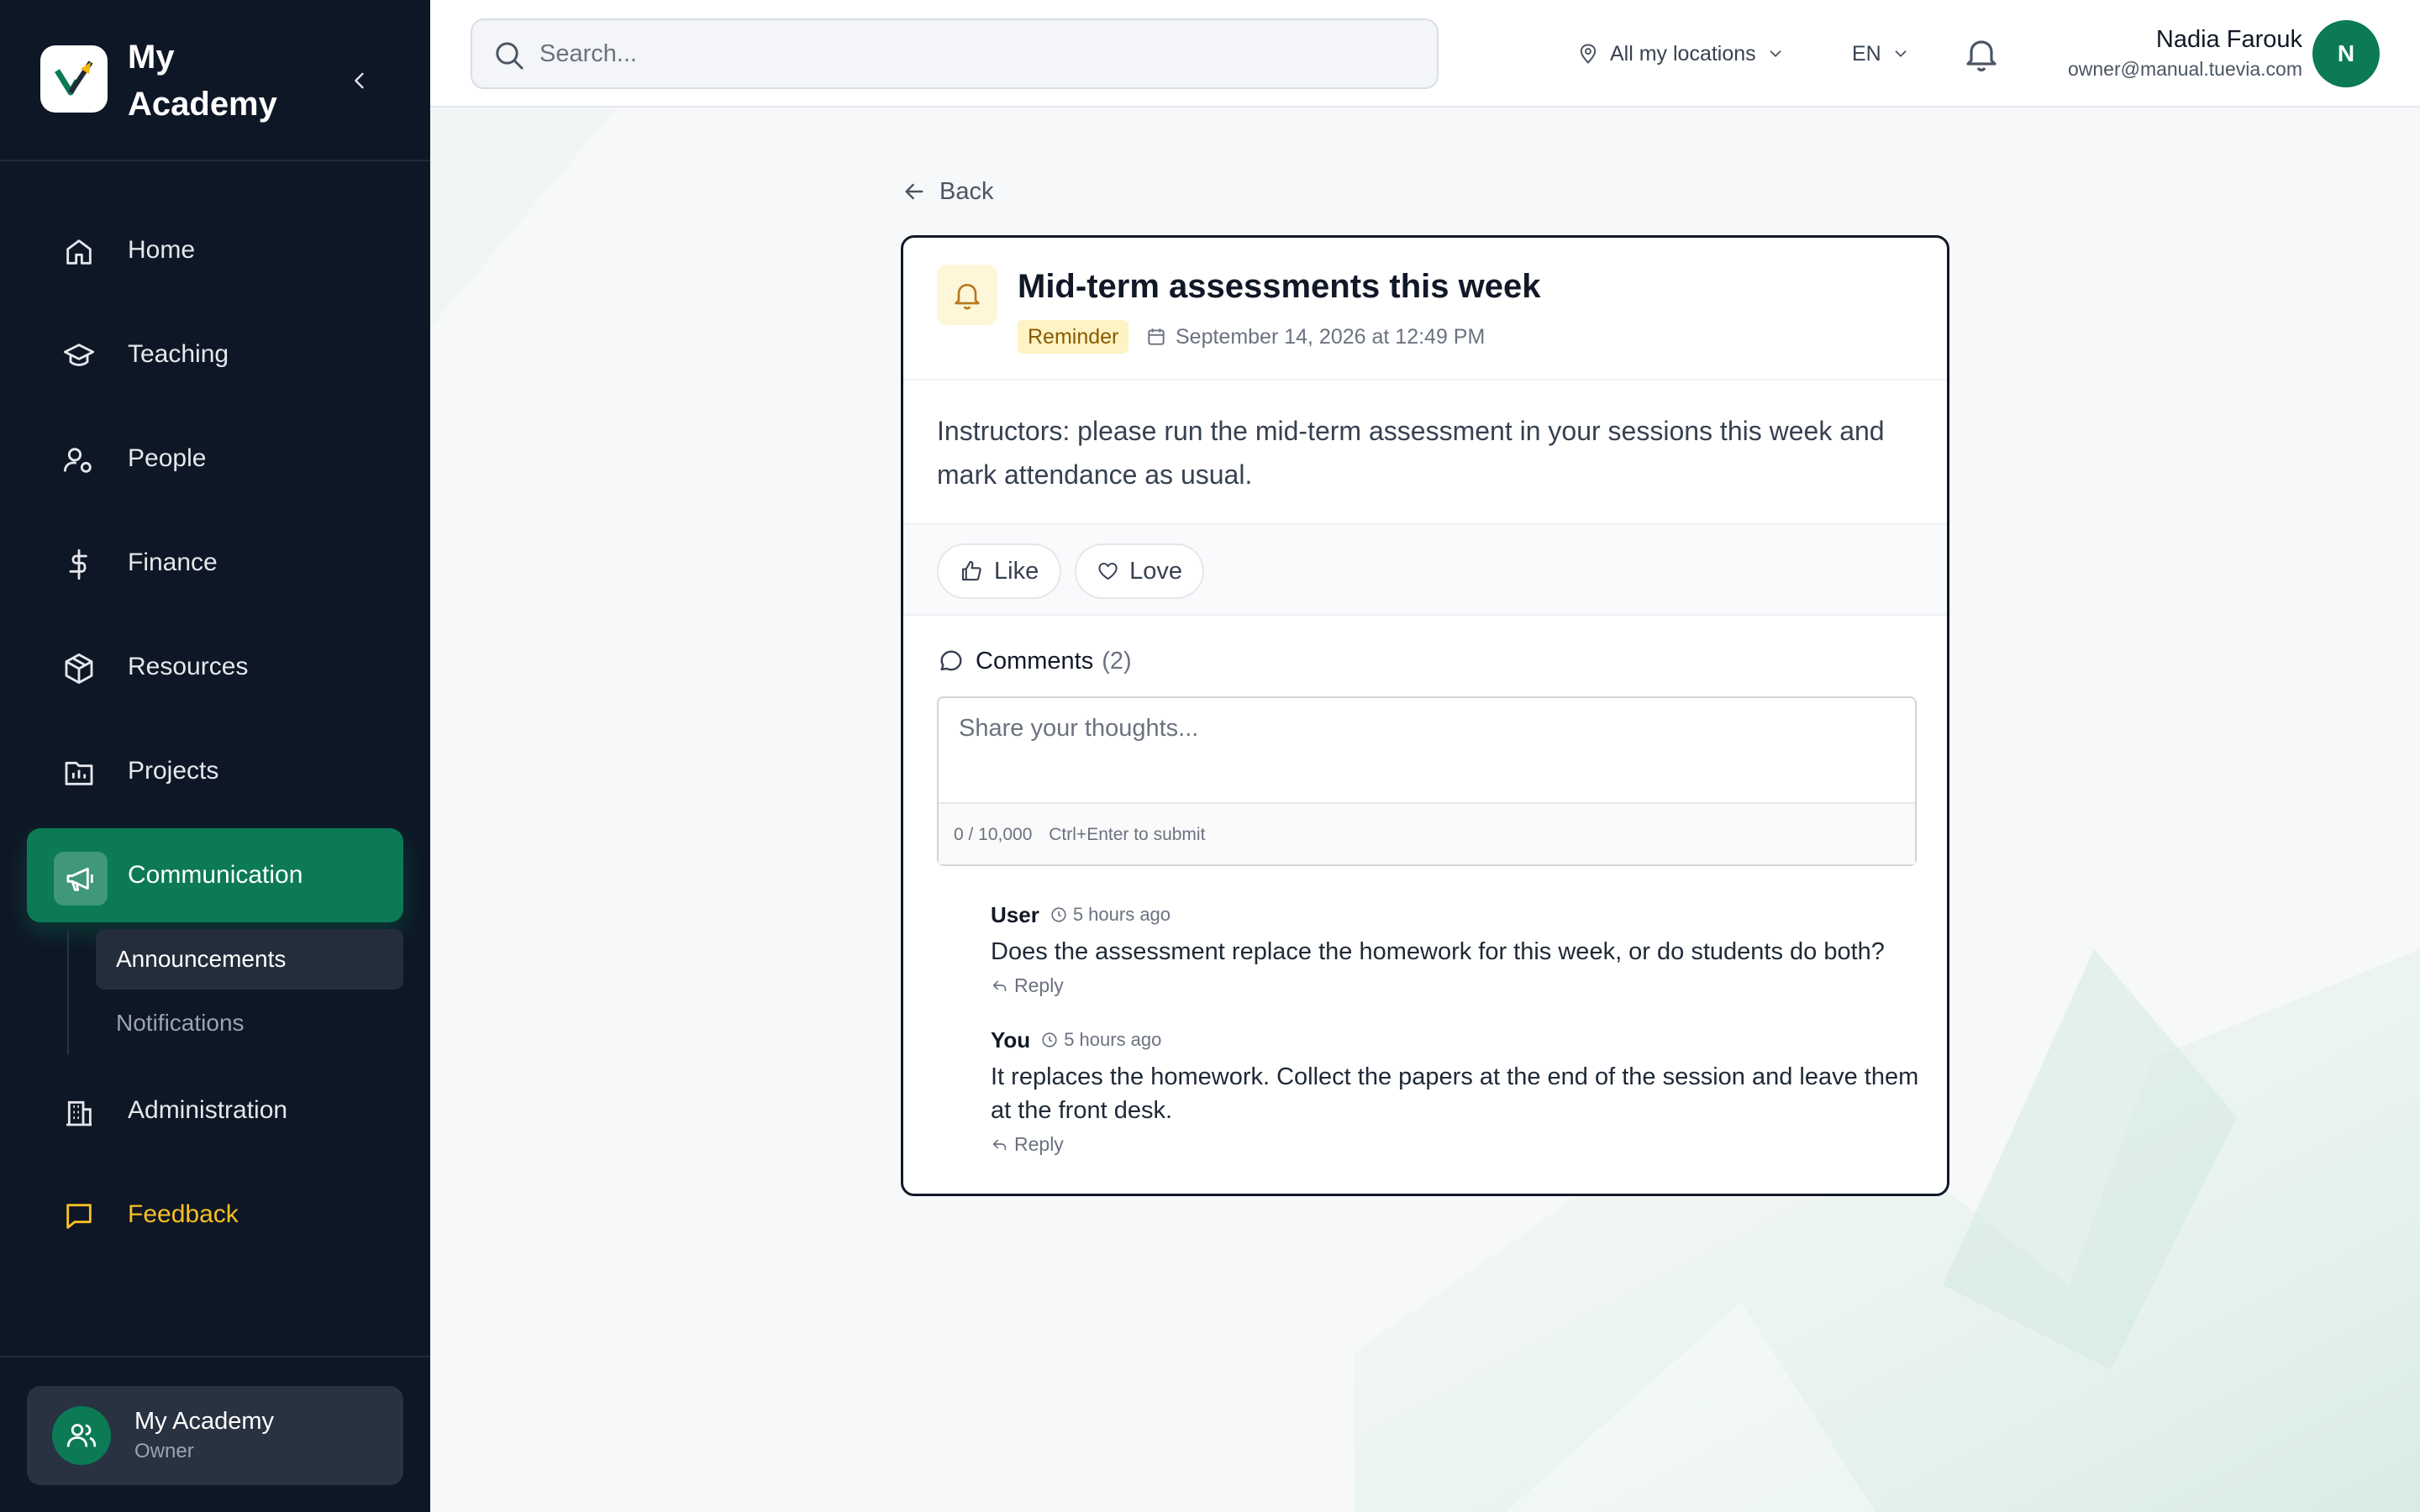 The width and height of the screenshot is (2420, 1512). I want to click on collapse-sidebar-button, so click(359, 80).